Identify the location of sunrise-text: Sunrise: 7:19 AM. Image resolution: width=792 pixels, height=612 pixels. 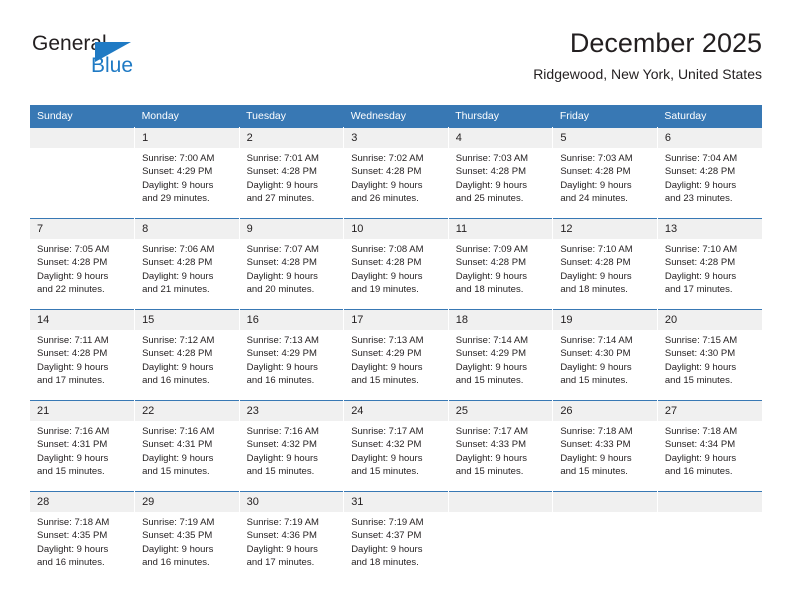
(387, 522).